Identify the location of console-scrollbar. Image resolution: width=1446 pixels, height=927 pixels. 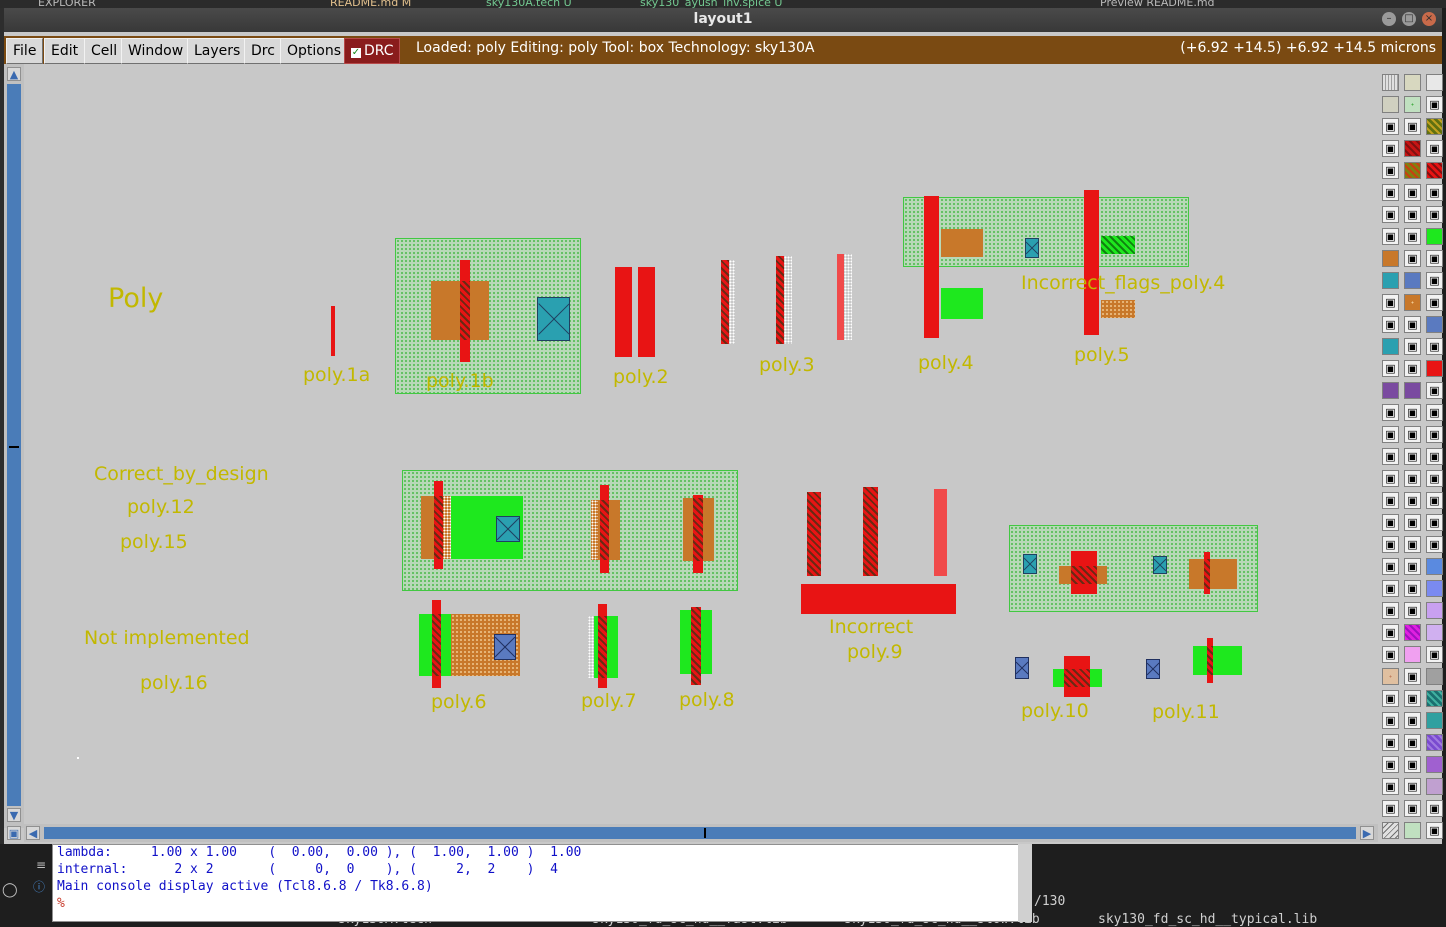
(1025, 883).